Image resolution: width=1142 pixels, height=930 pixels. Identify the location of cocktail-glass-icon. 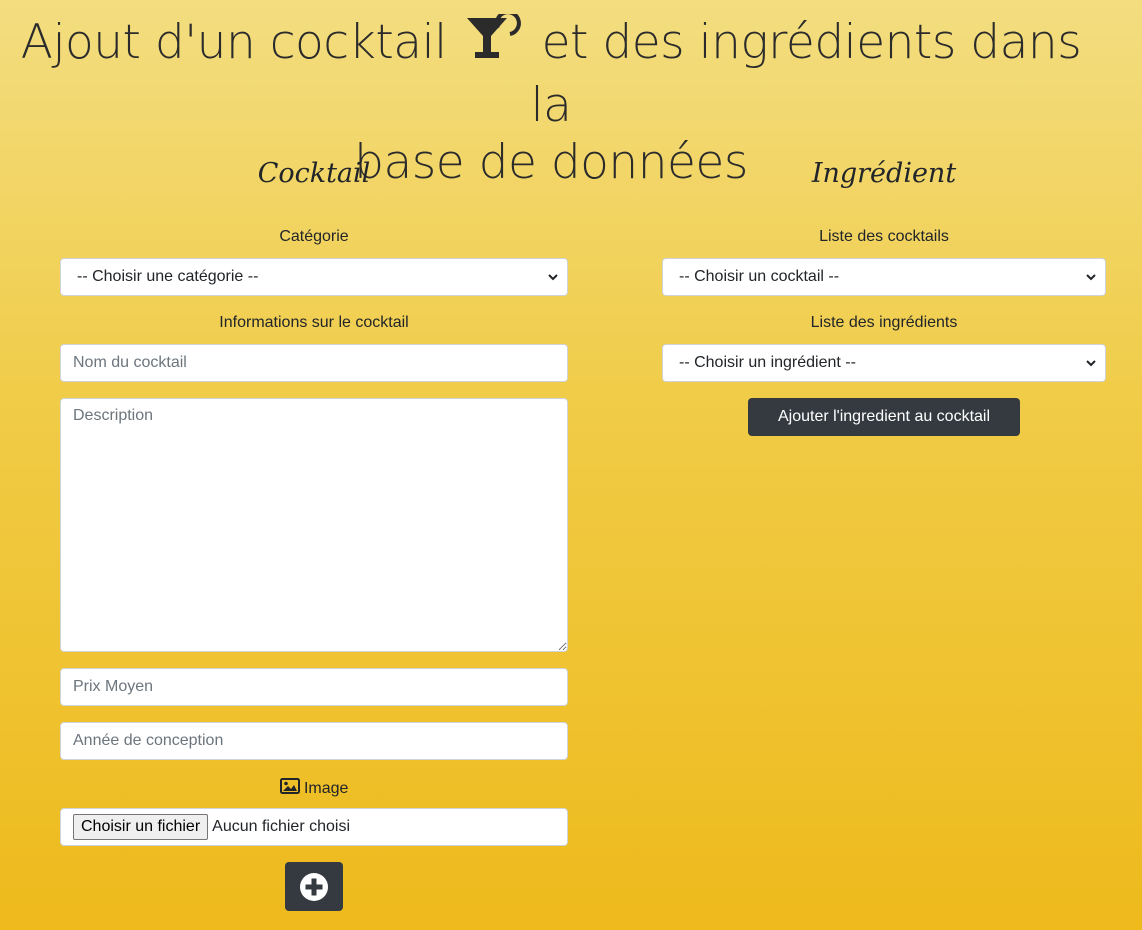
(494, 43).